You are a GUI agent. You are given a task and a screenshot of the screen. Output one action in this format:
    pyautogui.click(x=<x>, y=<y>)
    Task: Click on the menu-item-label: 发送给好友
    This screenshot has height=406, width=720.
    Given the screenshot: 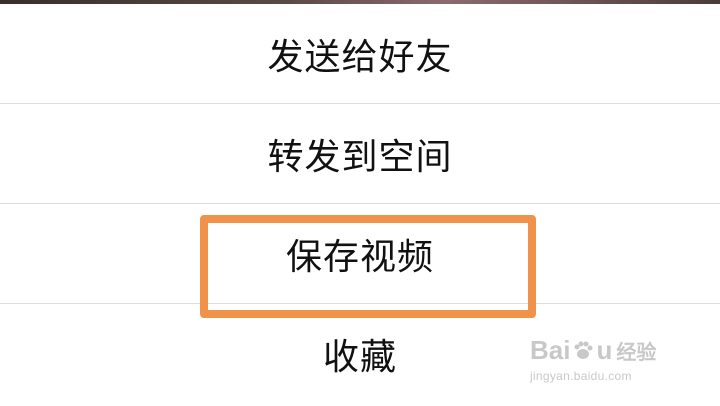 What is the action you would take?
    pyautogui.click(x=360, y=57)
    